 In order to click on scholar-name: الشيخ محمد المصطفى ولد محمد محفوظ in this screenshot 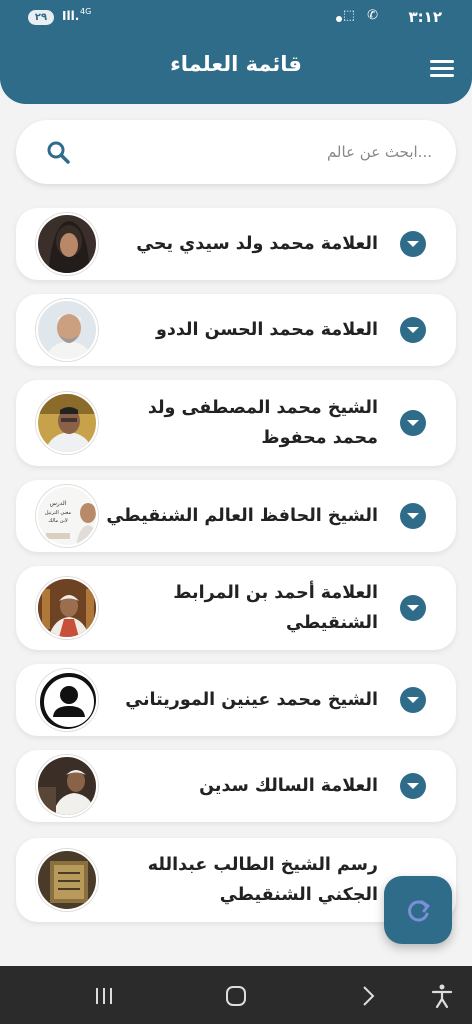, I will do `click(262, 423)`.